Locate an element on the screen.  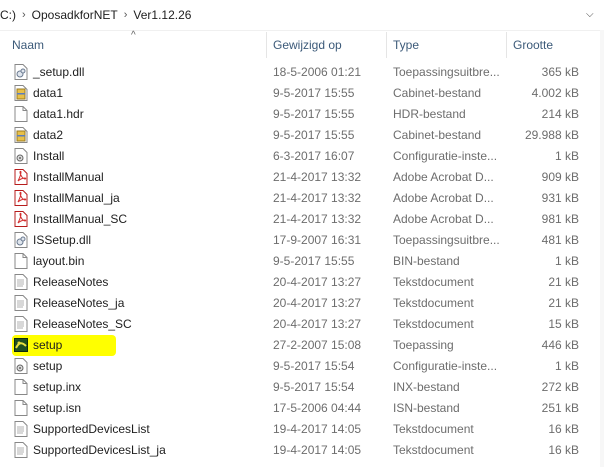
file-name: setup is located at coordinates (48, 345).